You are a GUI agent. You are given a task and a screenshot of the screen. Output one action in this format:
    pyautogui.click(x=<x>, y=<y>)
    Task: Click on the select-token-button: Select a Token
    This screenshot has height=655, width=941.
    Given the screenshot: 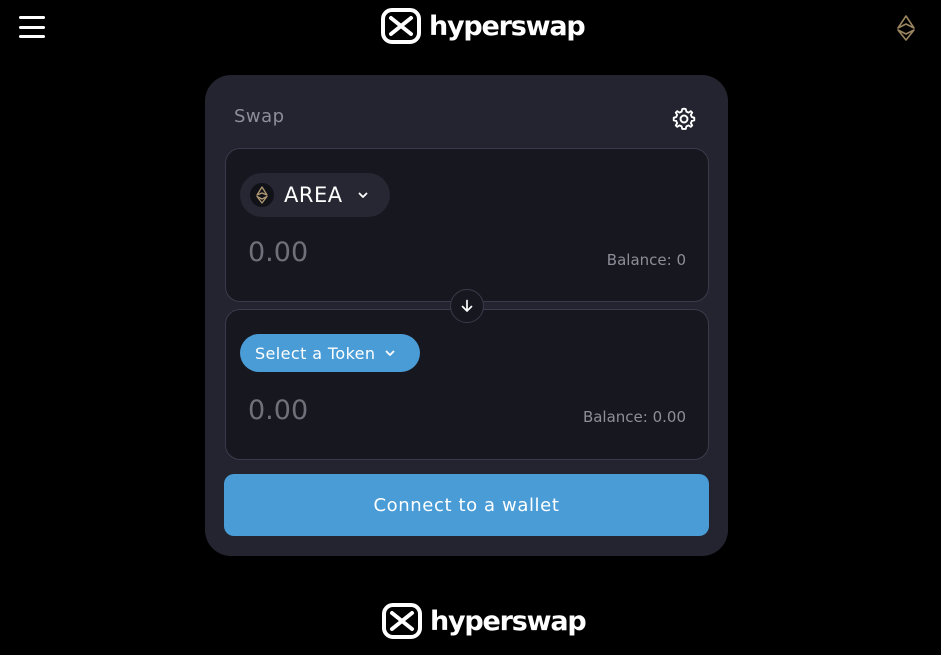 What is the action you would take?
    pyautogui.click(x=330, y=353)
    